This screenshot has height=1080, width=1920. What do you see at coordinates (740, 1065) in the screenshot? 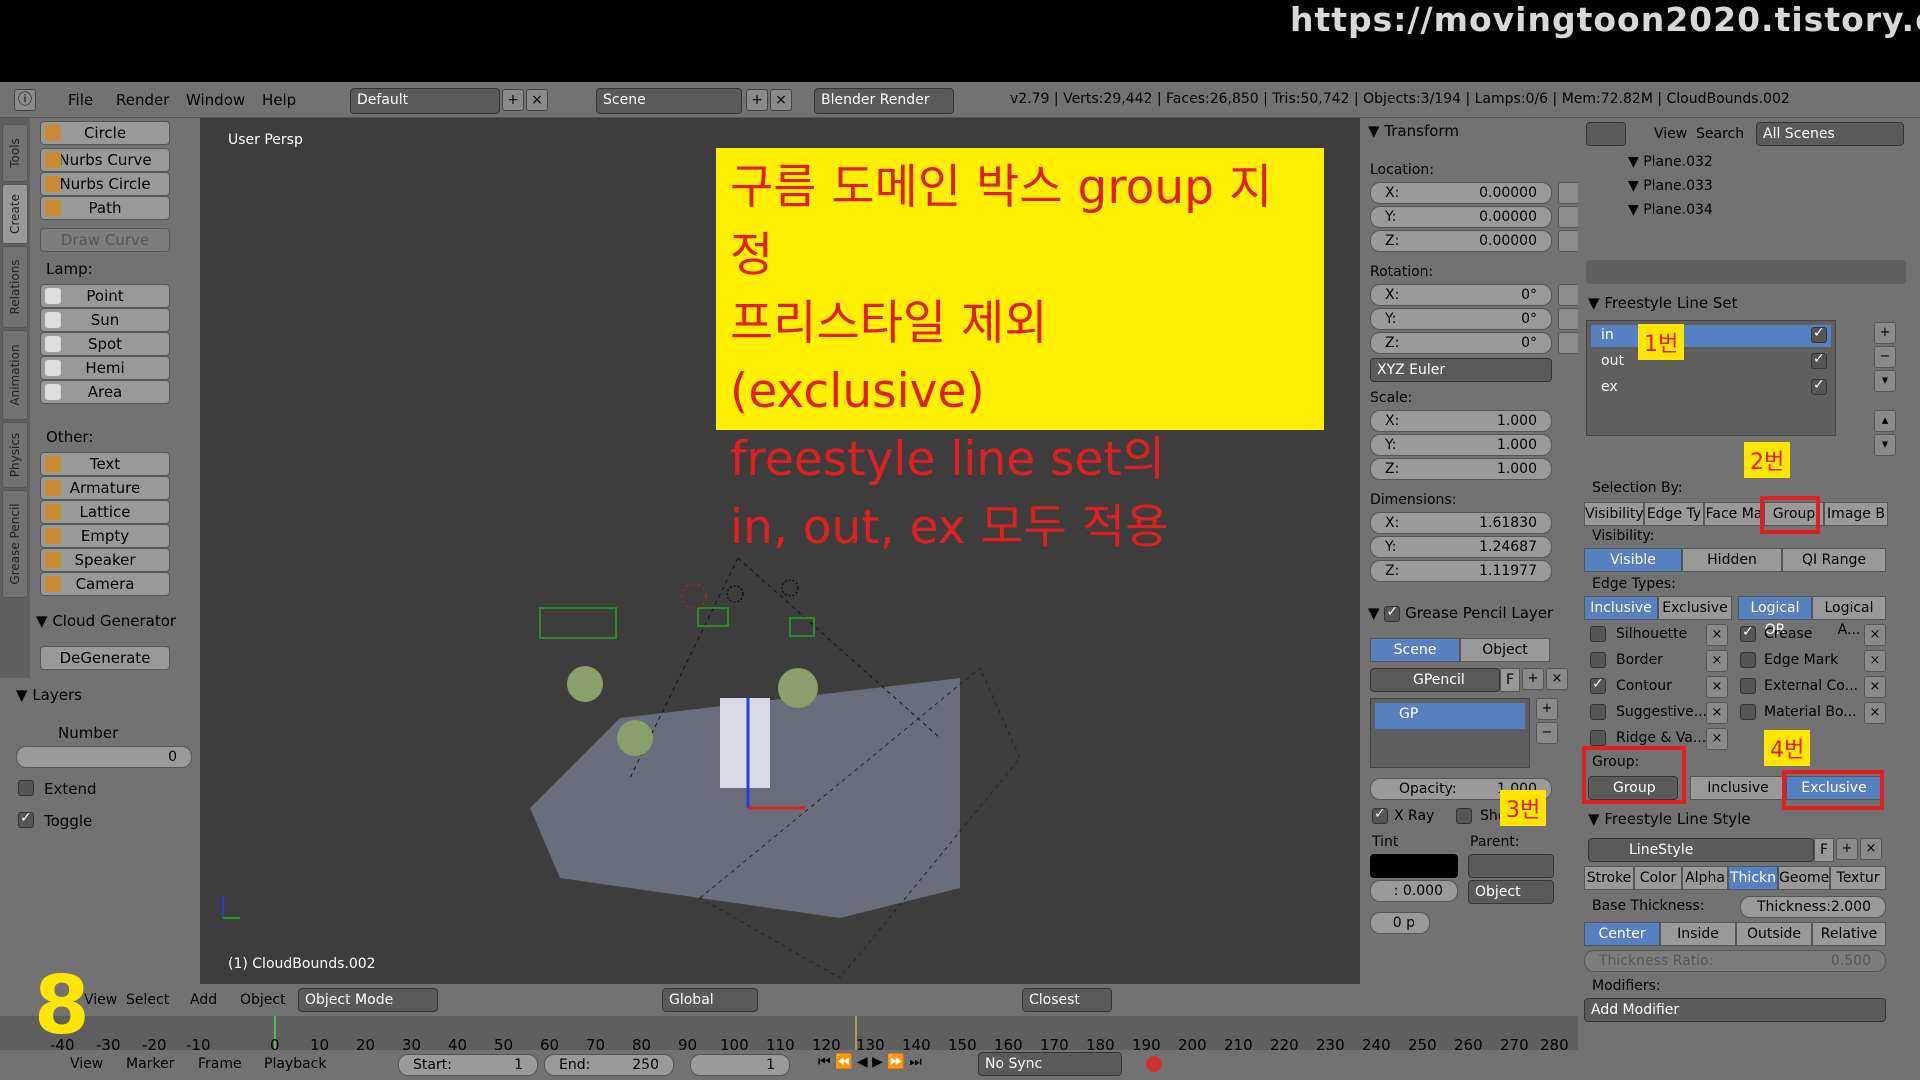
I see `current-frame-field: 1` at bounding box center [740, 1065].